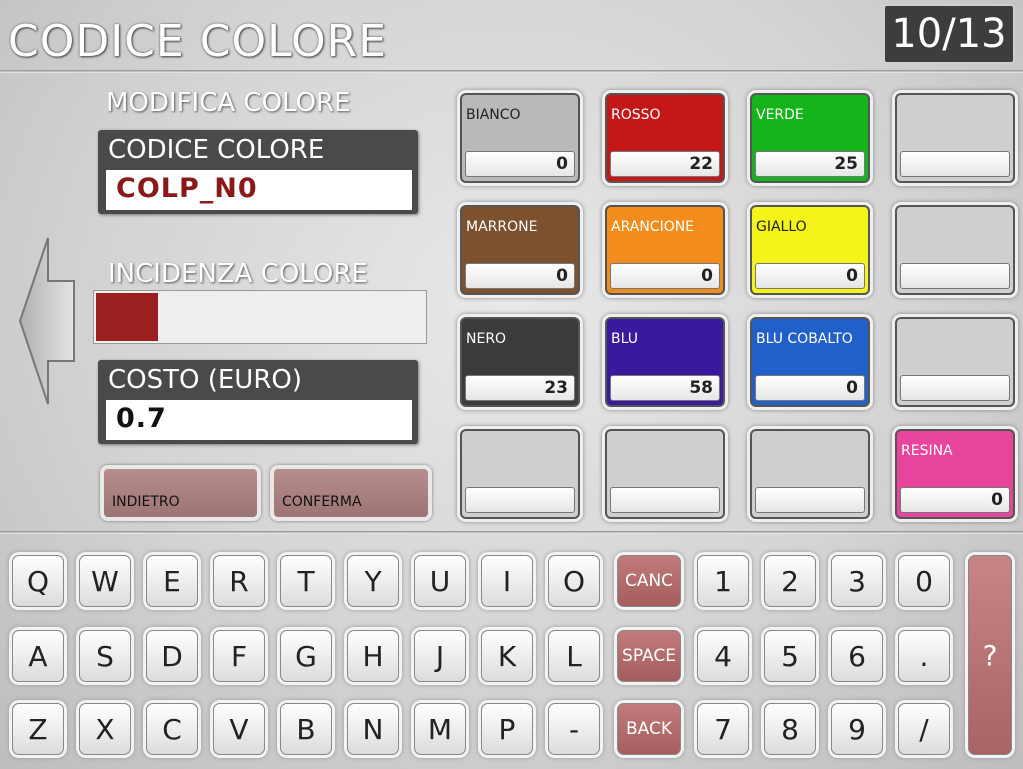 This screenshot has width=1023, height=769. What do you see at coordinates (723, 581) in the screenshot?
I see `numpad-key: 1` at bounding box center [723, 581].